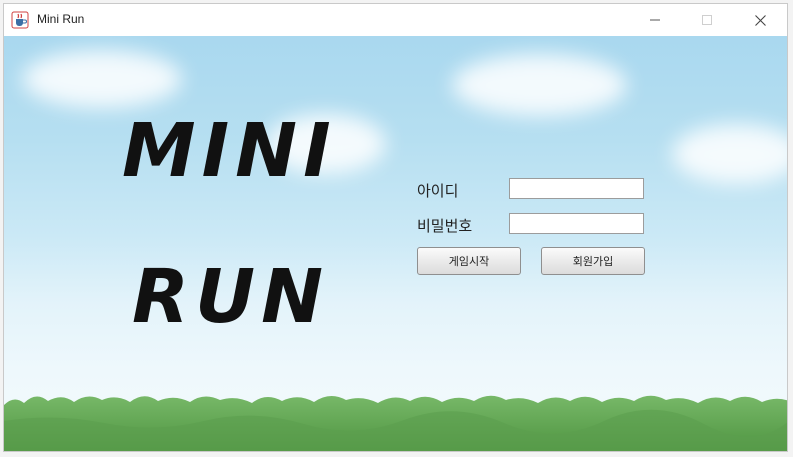  Describe the element at coordinates (229, 151) in the screenshot. I see `logo-title-line1: MINI` at that location.